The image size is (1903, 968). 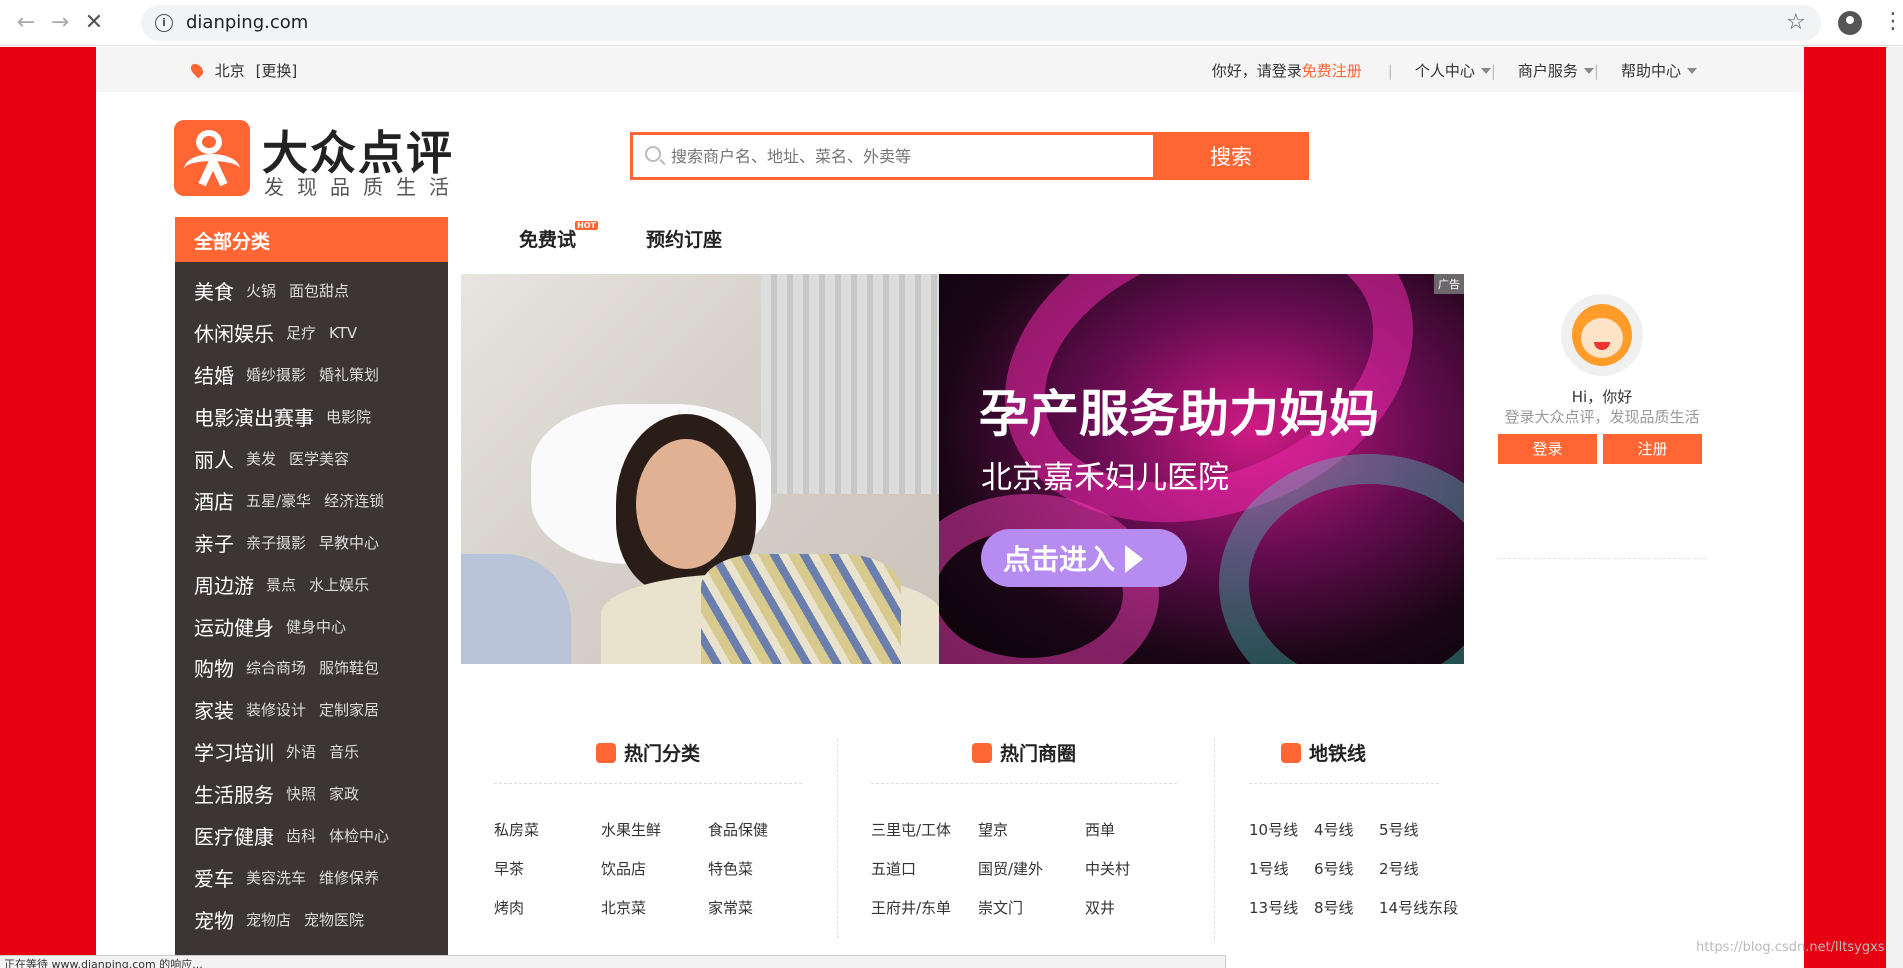 What do you see at coordinates (243, 70) in the screenshot?
I see `city-selector: 北京 [更换]` at bounding box center [243, 70].